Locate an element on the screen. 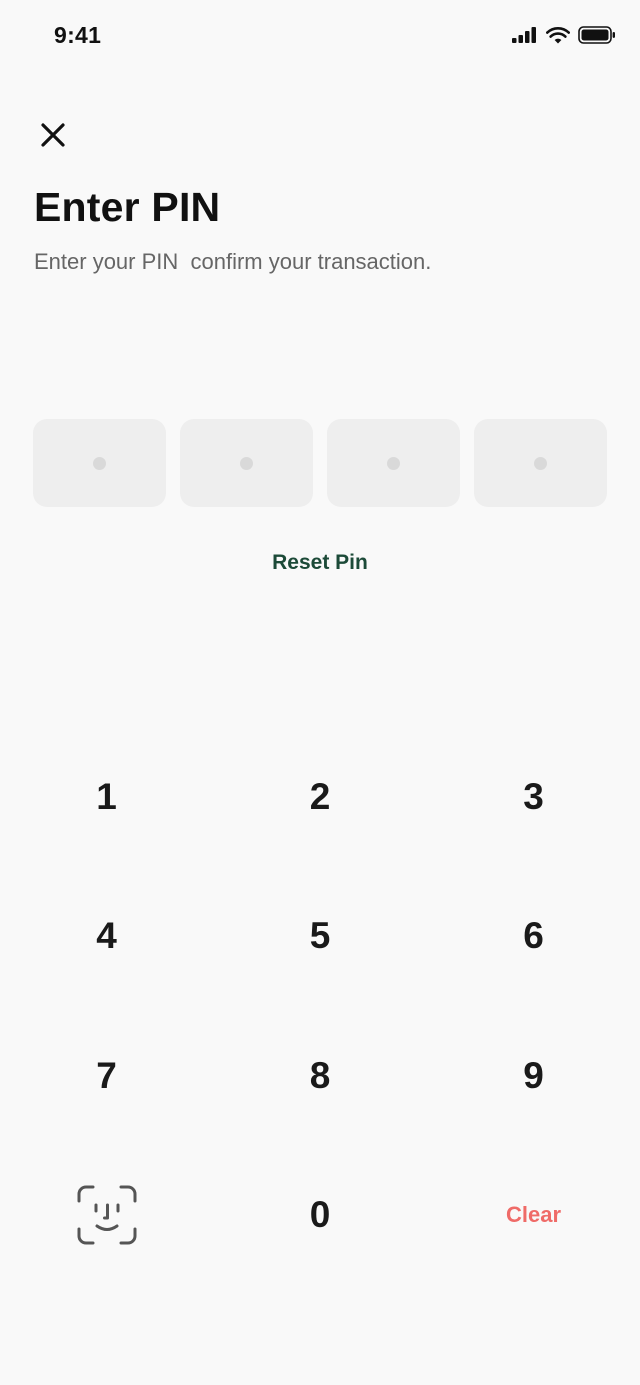  status-time: 9:41 is located at coordinates (78, 35).